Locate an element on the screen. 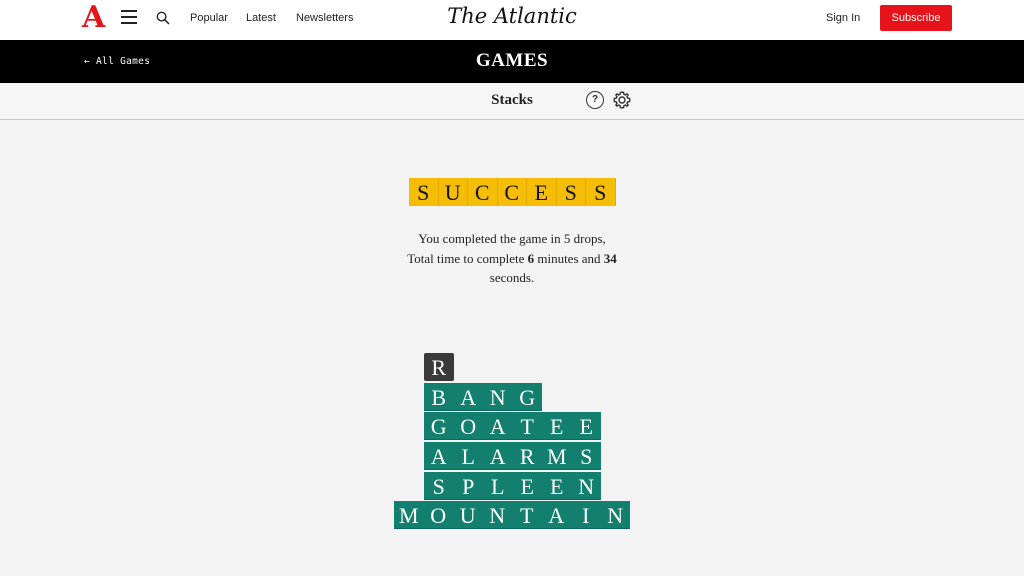 The image size is (1024, 576). result-line-time: Total time to complete 6 minutes and 34 is located at coordinates (512, 259).